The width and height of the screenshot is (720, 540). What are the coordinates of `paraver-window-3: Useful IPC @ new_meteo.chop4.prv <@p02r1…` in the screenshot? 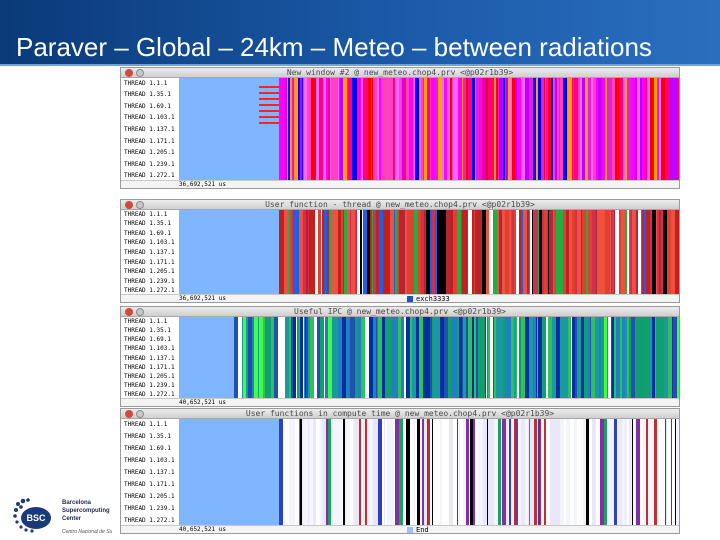 It's located at (400, 356).